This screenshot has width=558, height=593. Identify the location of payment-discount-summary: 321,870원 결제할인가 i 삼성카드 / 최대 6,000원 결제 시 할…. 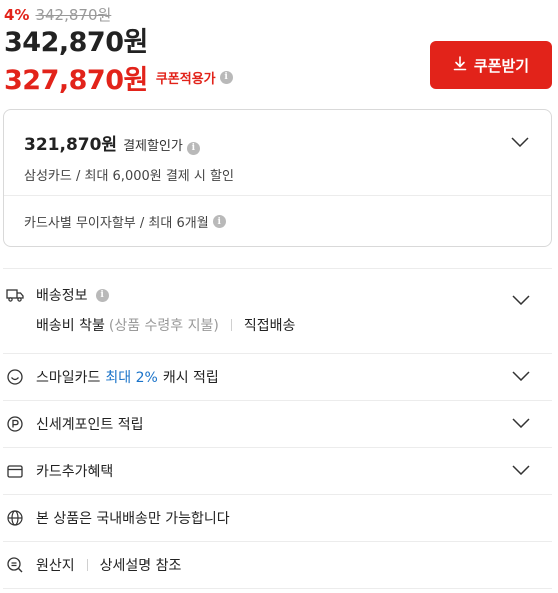
(277, 153).